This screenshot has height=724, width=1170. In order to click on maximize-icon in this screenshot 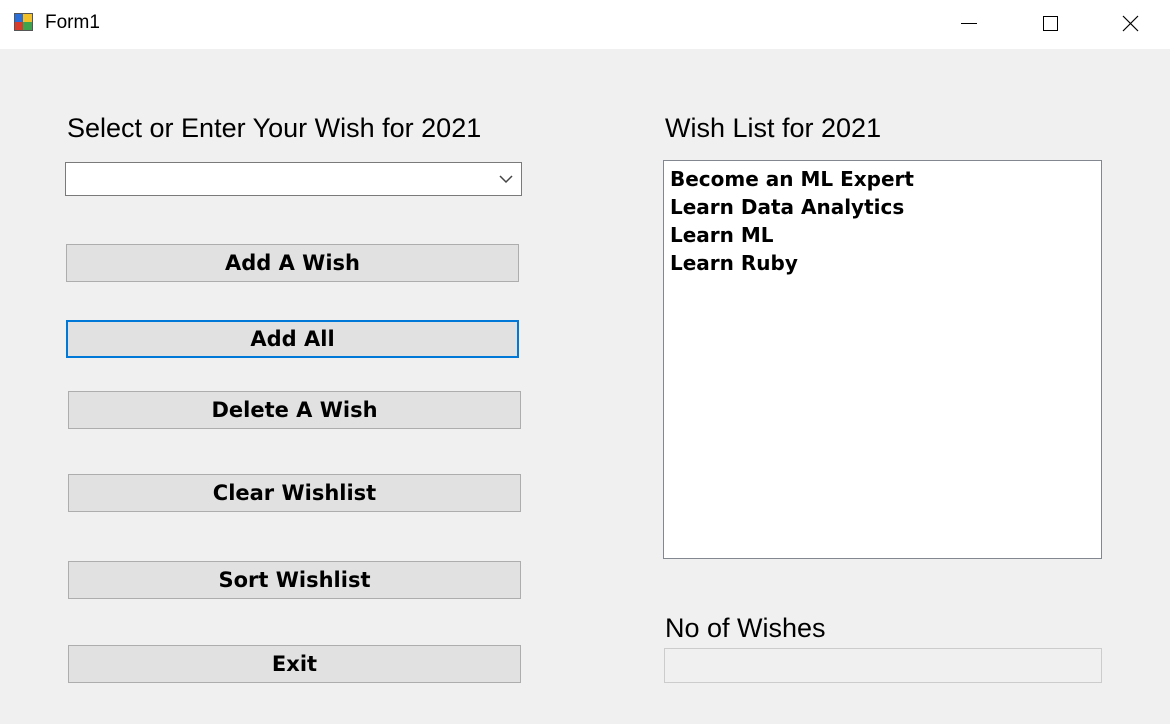, I will do `click(1050, 23)`.